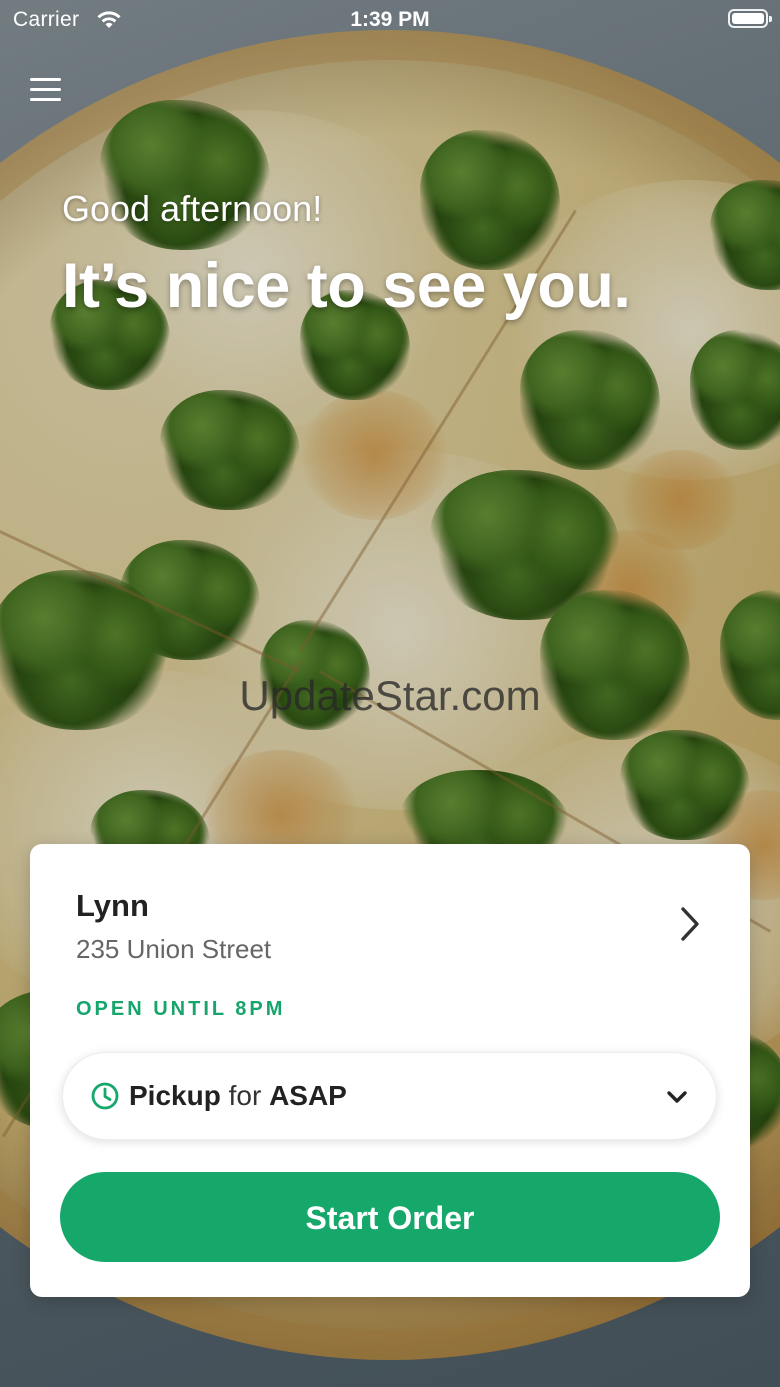  What do you see at coordinates (308, 1095) in the screenshot?
I see `order-time: ASAP` at bounding box center [308, 1095].